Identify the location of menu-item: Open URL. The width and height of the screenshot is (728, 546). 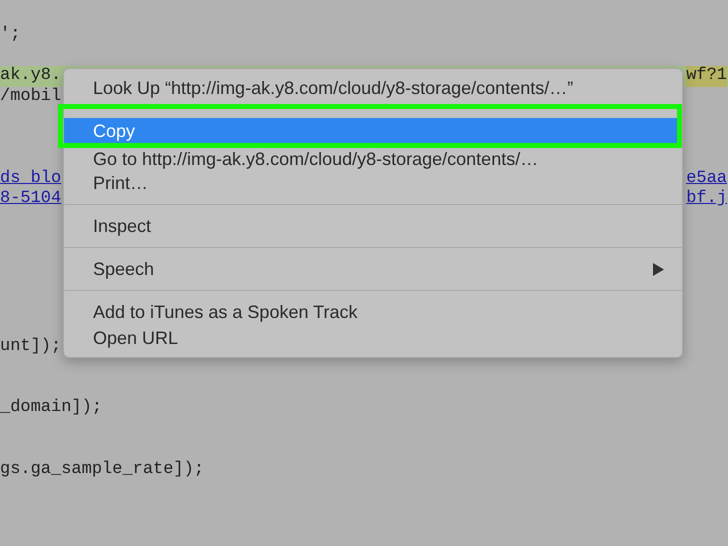
(373, 338).